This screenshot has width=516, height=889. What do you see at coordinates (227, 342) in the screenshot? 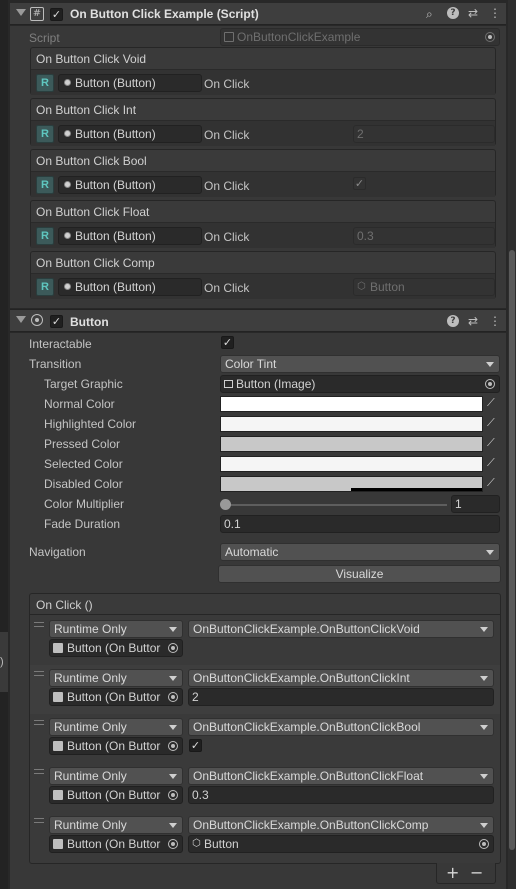
I see `interactable-checkbox: ✓` at bounding box center [227, 342].